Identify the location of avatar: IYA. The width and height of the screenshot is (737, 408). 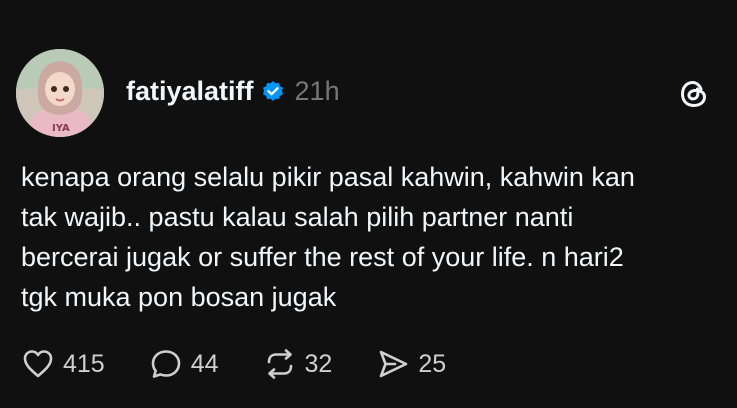
(60, 93).